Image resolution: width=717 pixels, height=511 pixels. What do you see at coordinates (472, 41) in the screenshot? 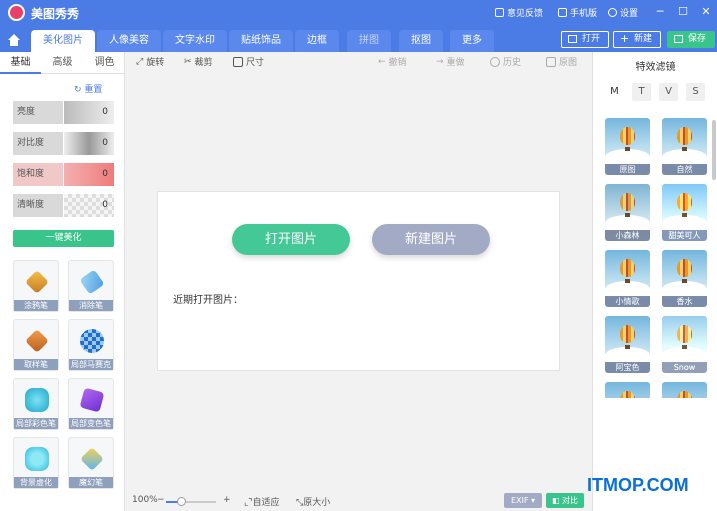
I see `tab-more: 更多` at bounding box center [472, 41].